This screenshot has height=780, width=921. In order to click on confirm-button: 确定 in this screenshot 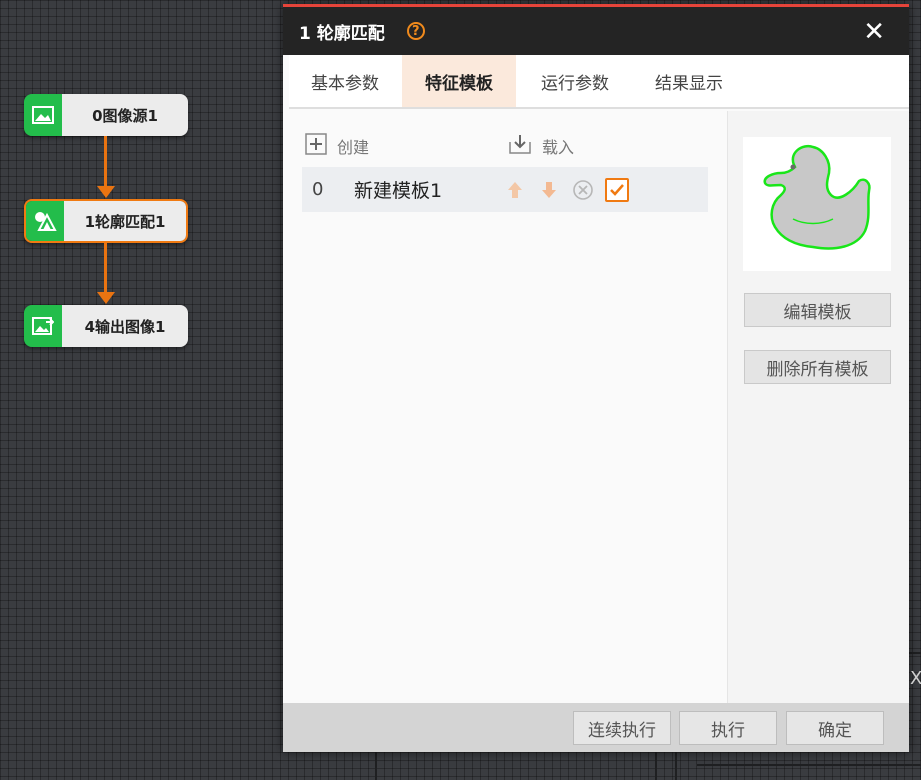, I will do `click(835, 728)`.